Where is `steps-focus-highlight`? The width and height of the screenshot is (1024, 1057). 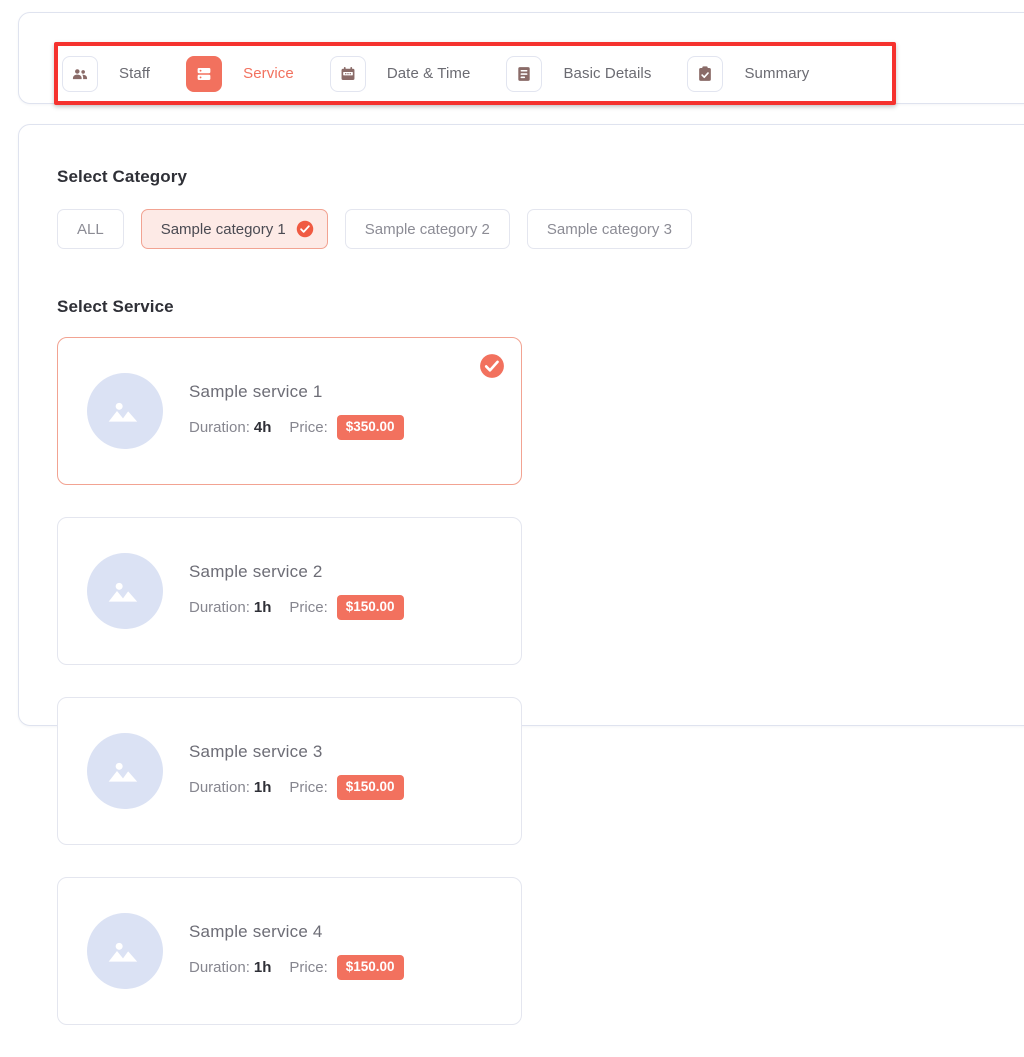
steps-focus-highlight is located at coordinates (475, 73).